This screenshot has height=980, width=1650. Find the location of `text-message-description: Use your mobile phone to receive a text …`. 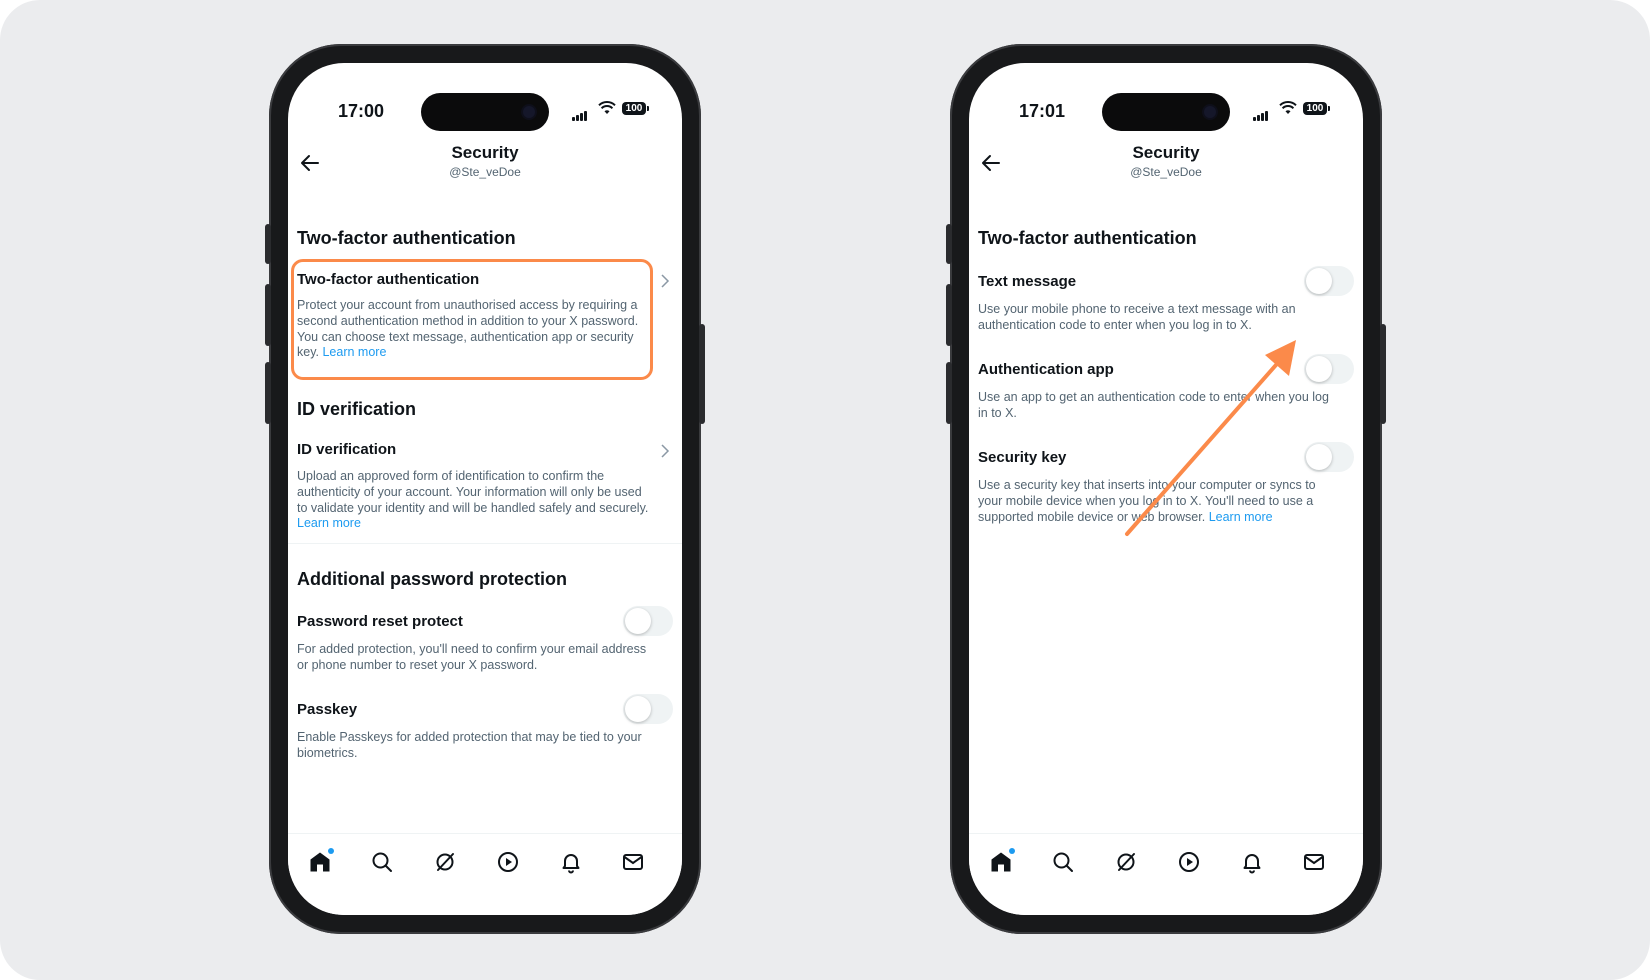

text-message-description: Use your mobile phone to receive a text … is located at coordinates (1137, 317).